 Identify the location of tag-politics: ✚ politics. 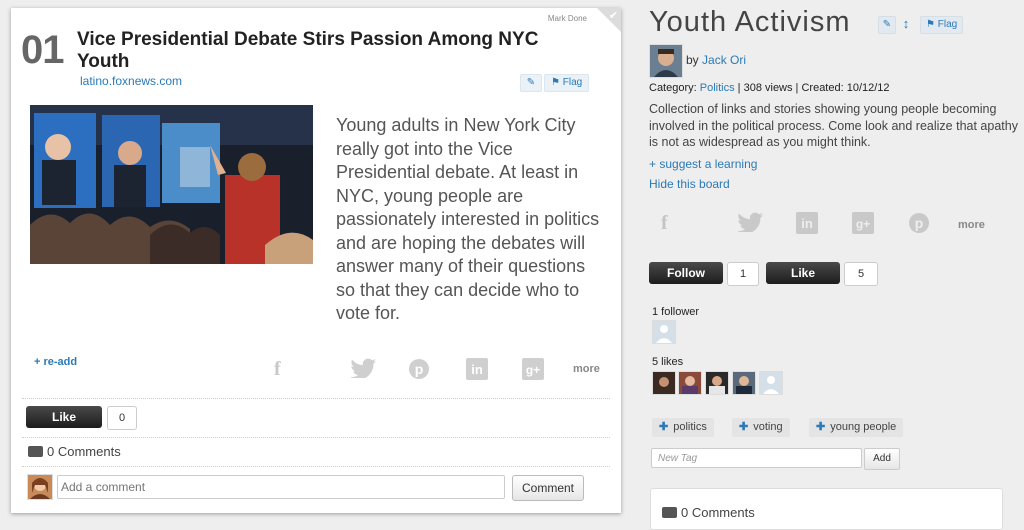
(683, 427).